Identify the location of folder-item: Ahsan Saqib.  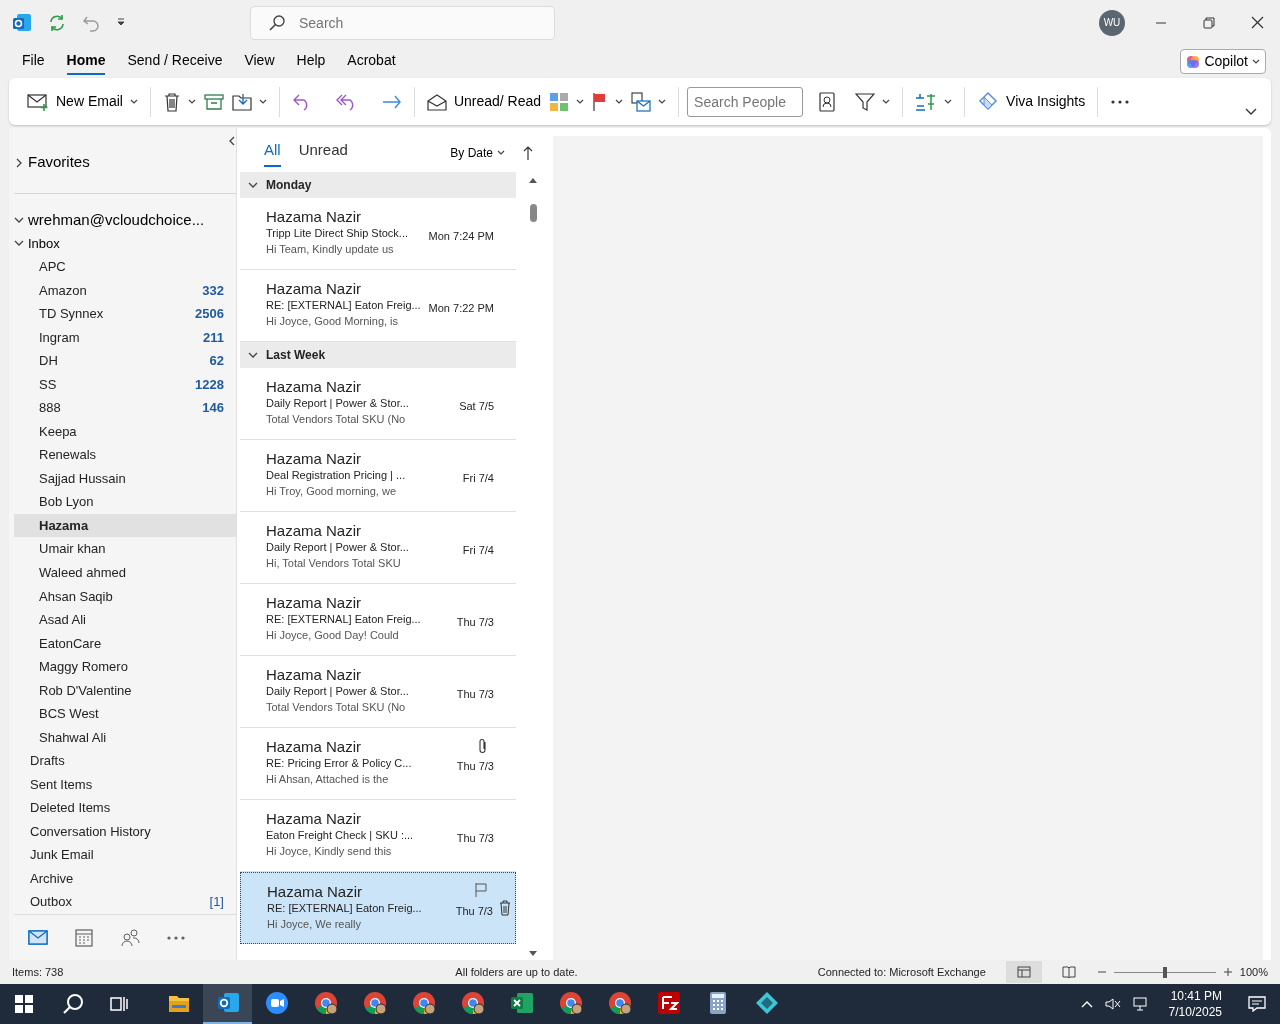
(125, 596).